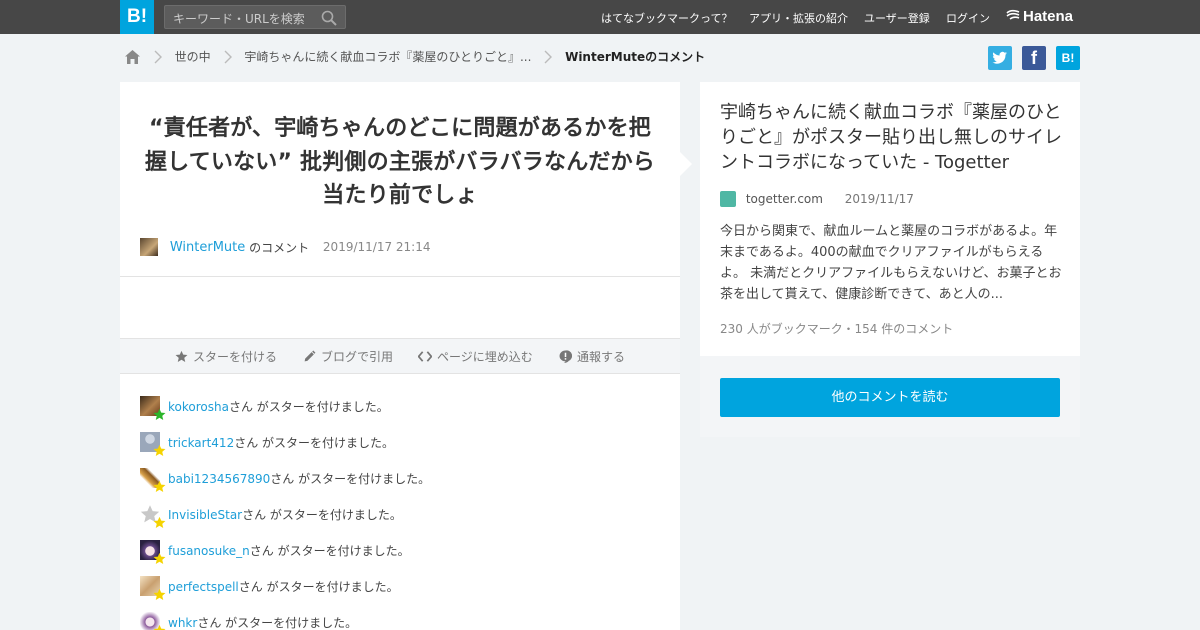 The width and height of the screenshot is (1200, 630). I want to click on hatena-bookmark-logo: B!, so click(137, 17).